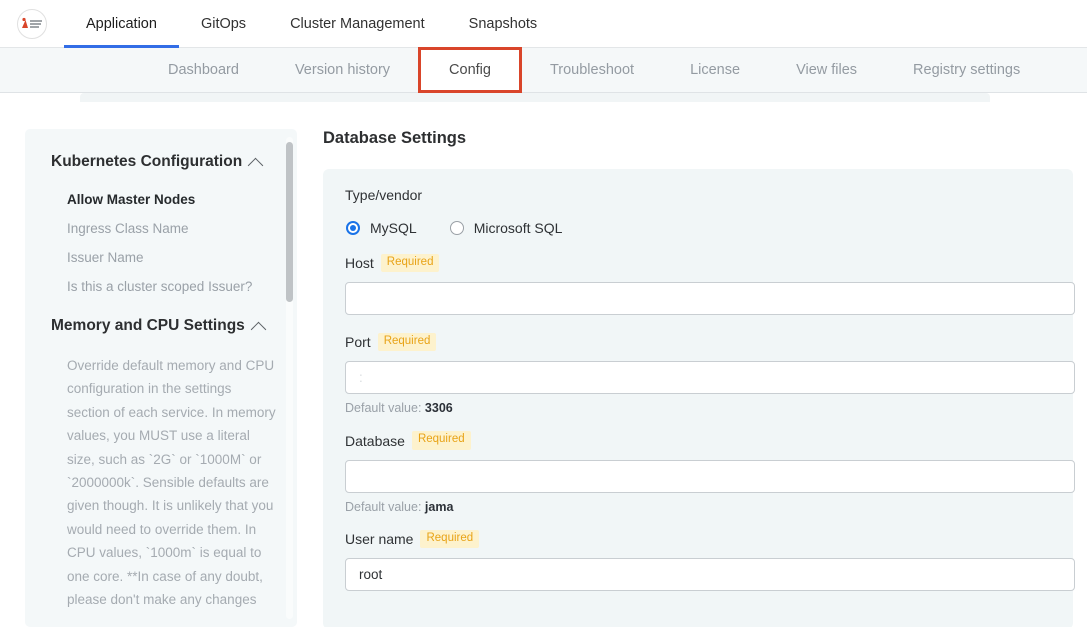  I want to click on subnav-label: Dashboard, so click(203, 70).